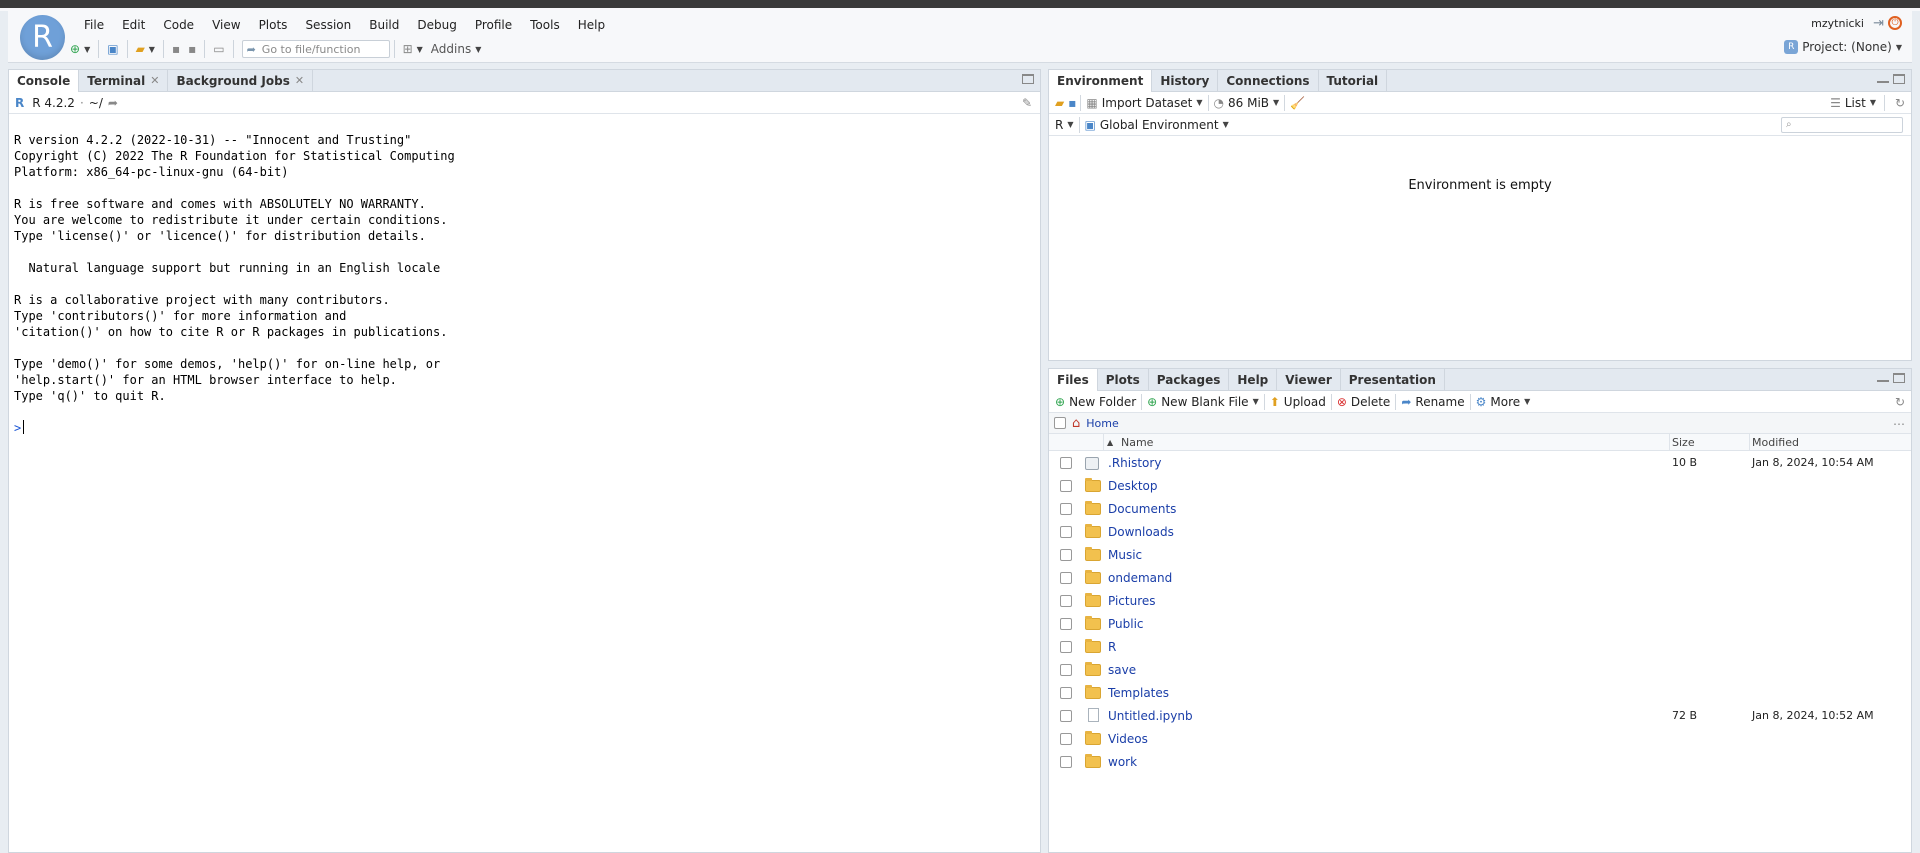 Image resolution: width=1920 pixels, height=853 pixels. I want to click on tab-terminal: Terminal ✕, so click(124, 80).